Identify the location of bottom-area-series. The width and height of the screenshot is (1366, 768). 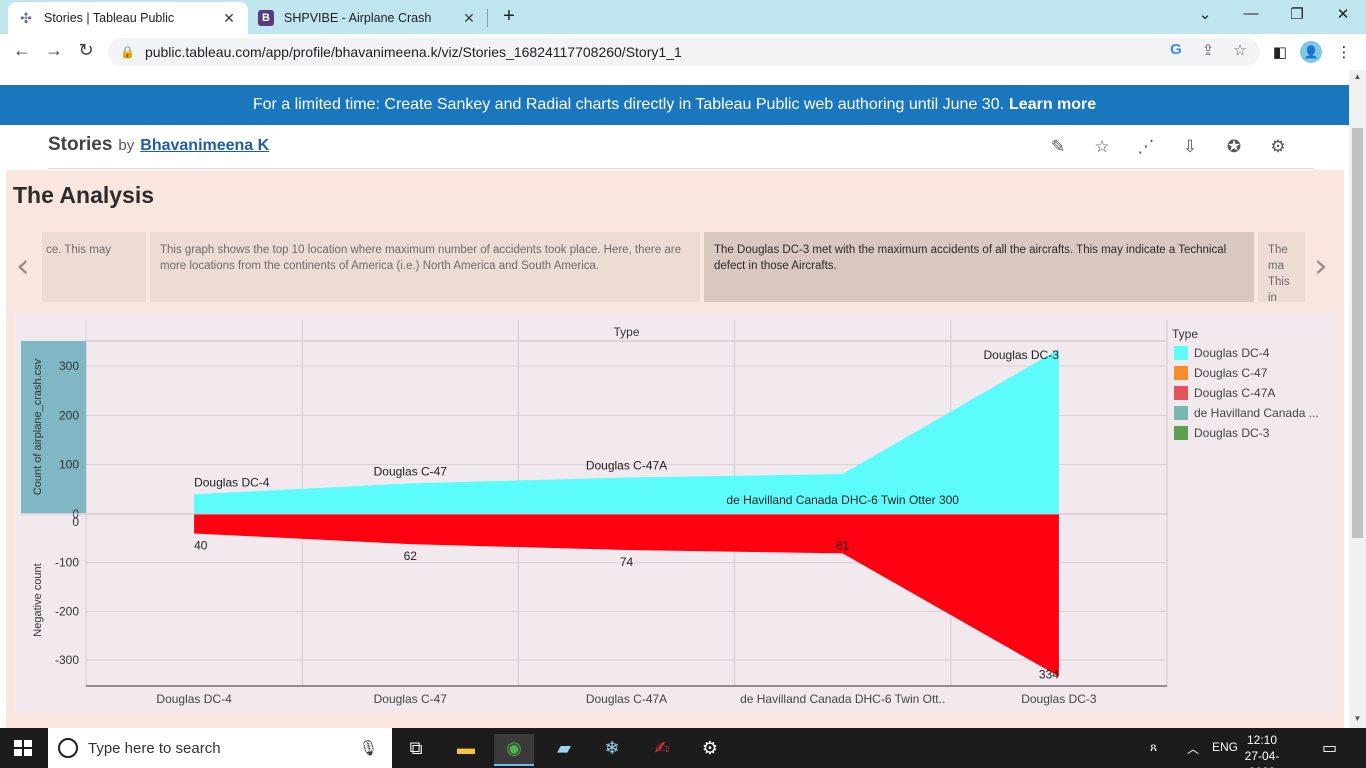
(626, 595).